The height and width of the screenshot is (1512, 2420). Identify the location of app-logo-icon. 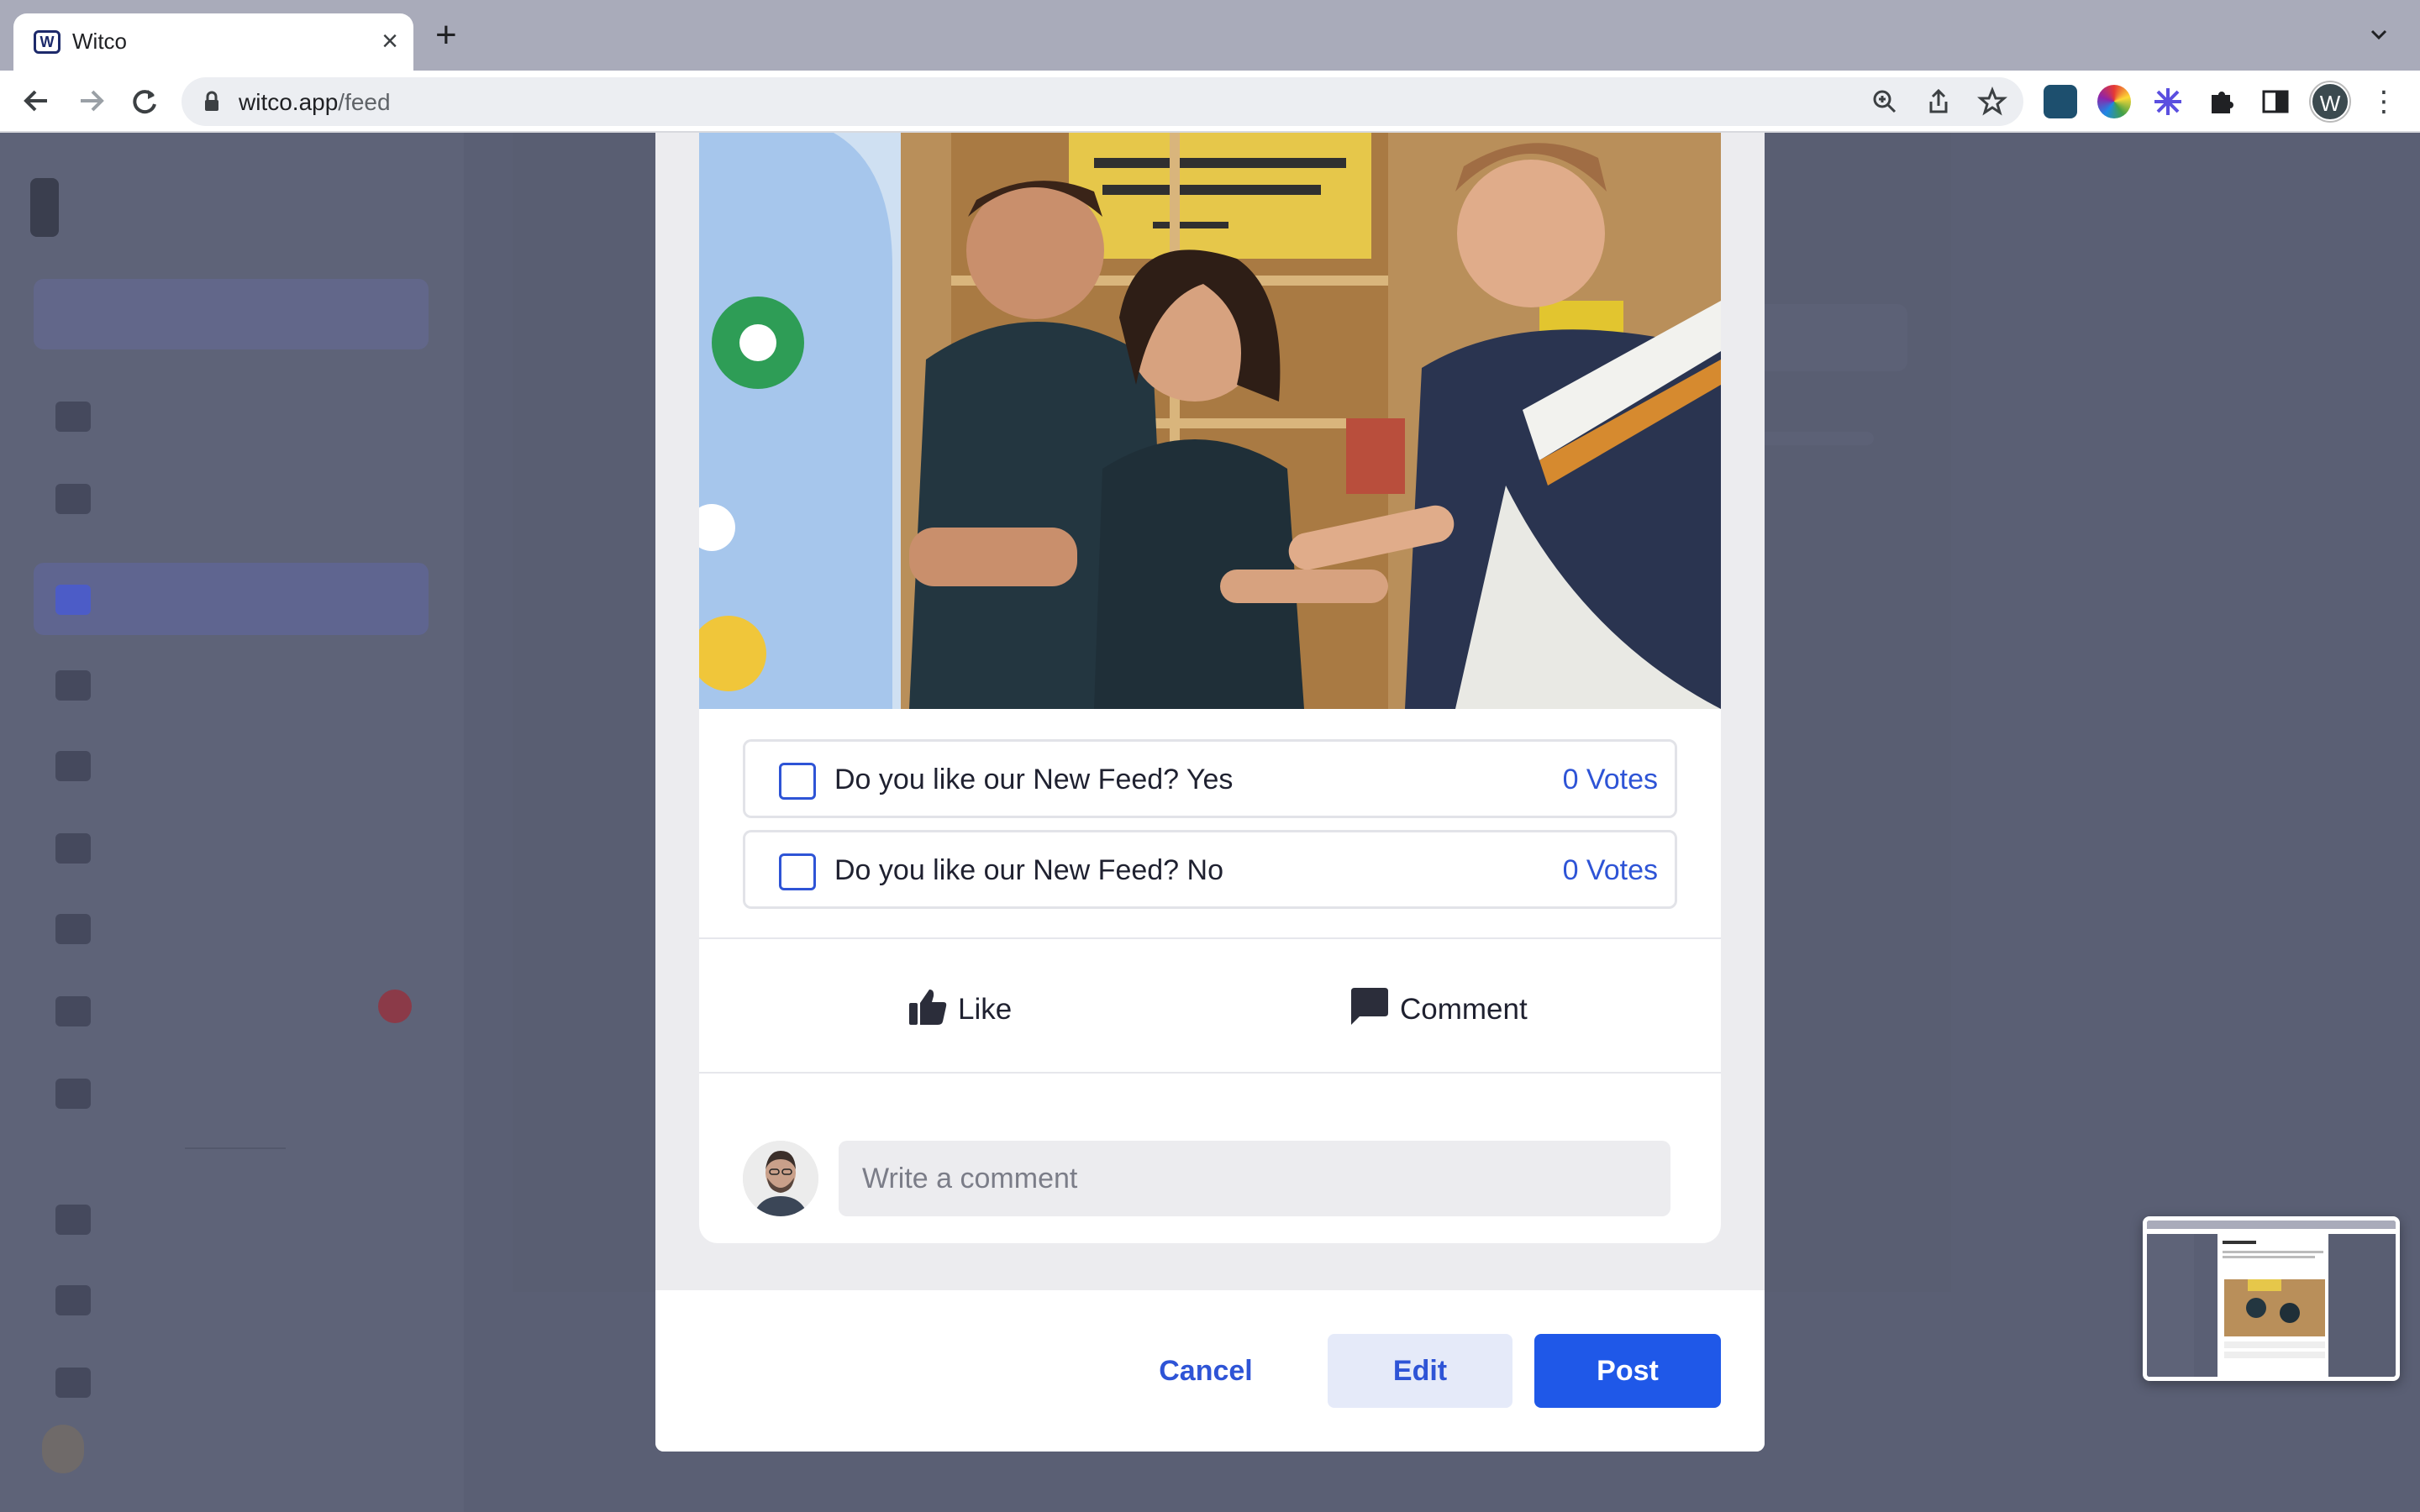
(44, 207).